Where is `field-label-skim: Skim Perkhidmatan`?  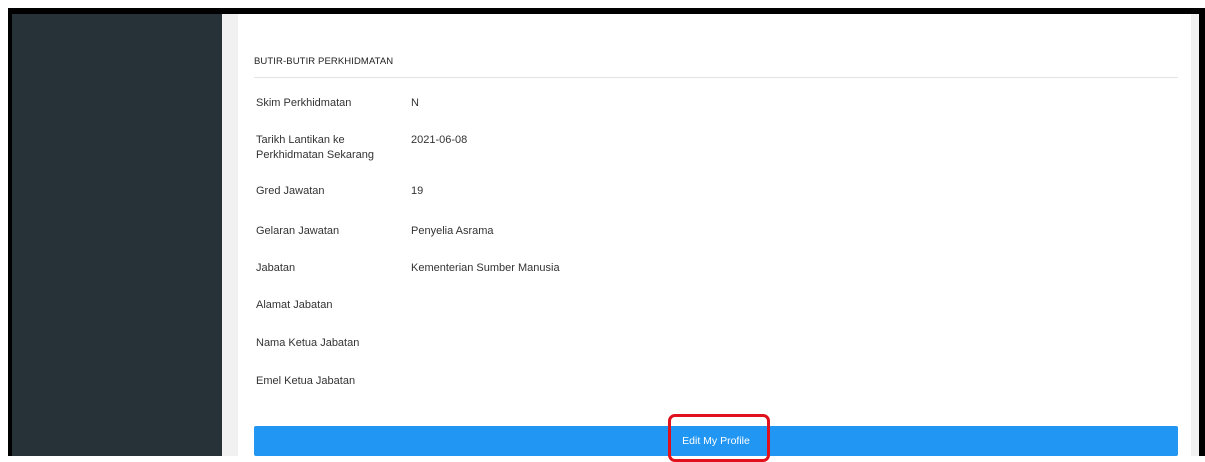
field-label-skim: Skim Perkhidmatan is located at coordinates (304, 103).